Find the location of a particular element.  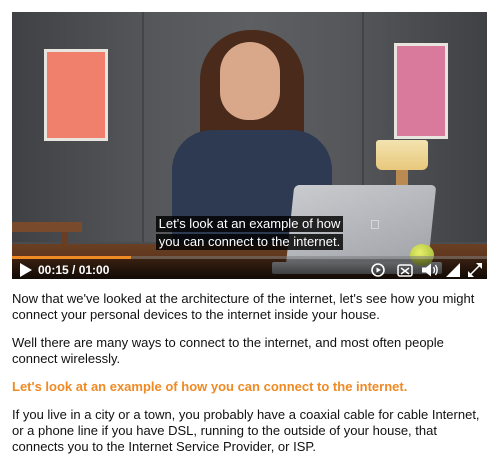

fullscreen-icon is located at coordinates (475, 270).